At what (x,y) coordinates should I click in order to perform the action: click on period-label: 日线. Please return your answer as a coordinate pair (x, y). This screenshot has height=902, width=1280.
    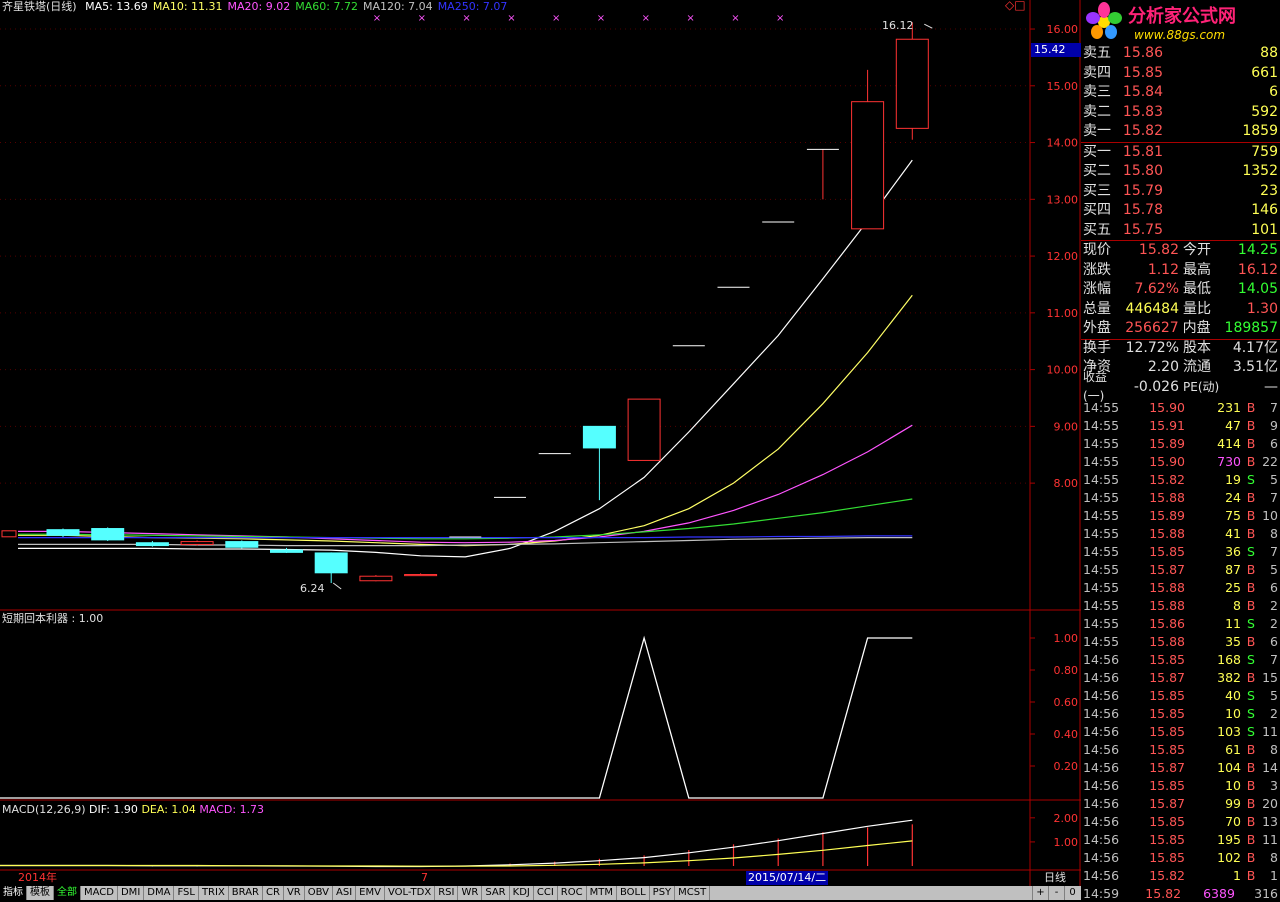
    Looking at the image, I should click on (1055, 878).